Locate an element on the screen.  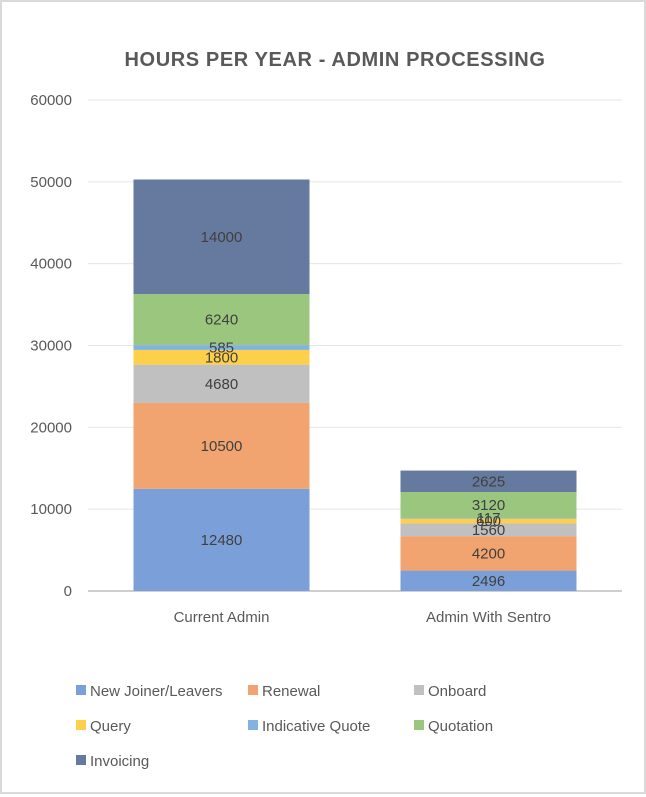
legend-label: Onboard is located at coordinates (457, 691).